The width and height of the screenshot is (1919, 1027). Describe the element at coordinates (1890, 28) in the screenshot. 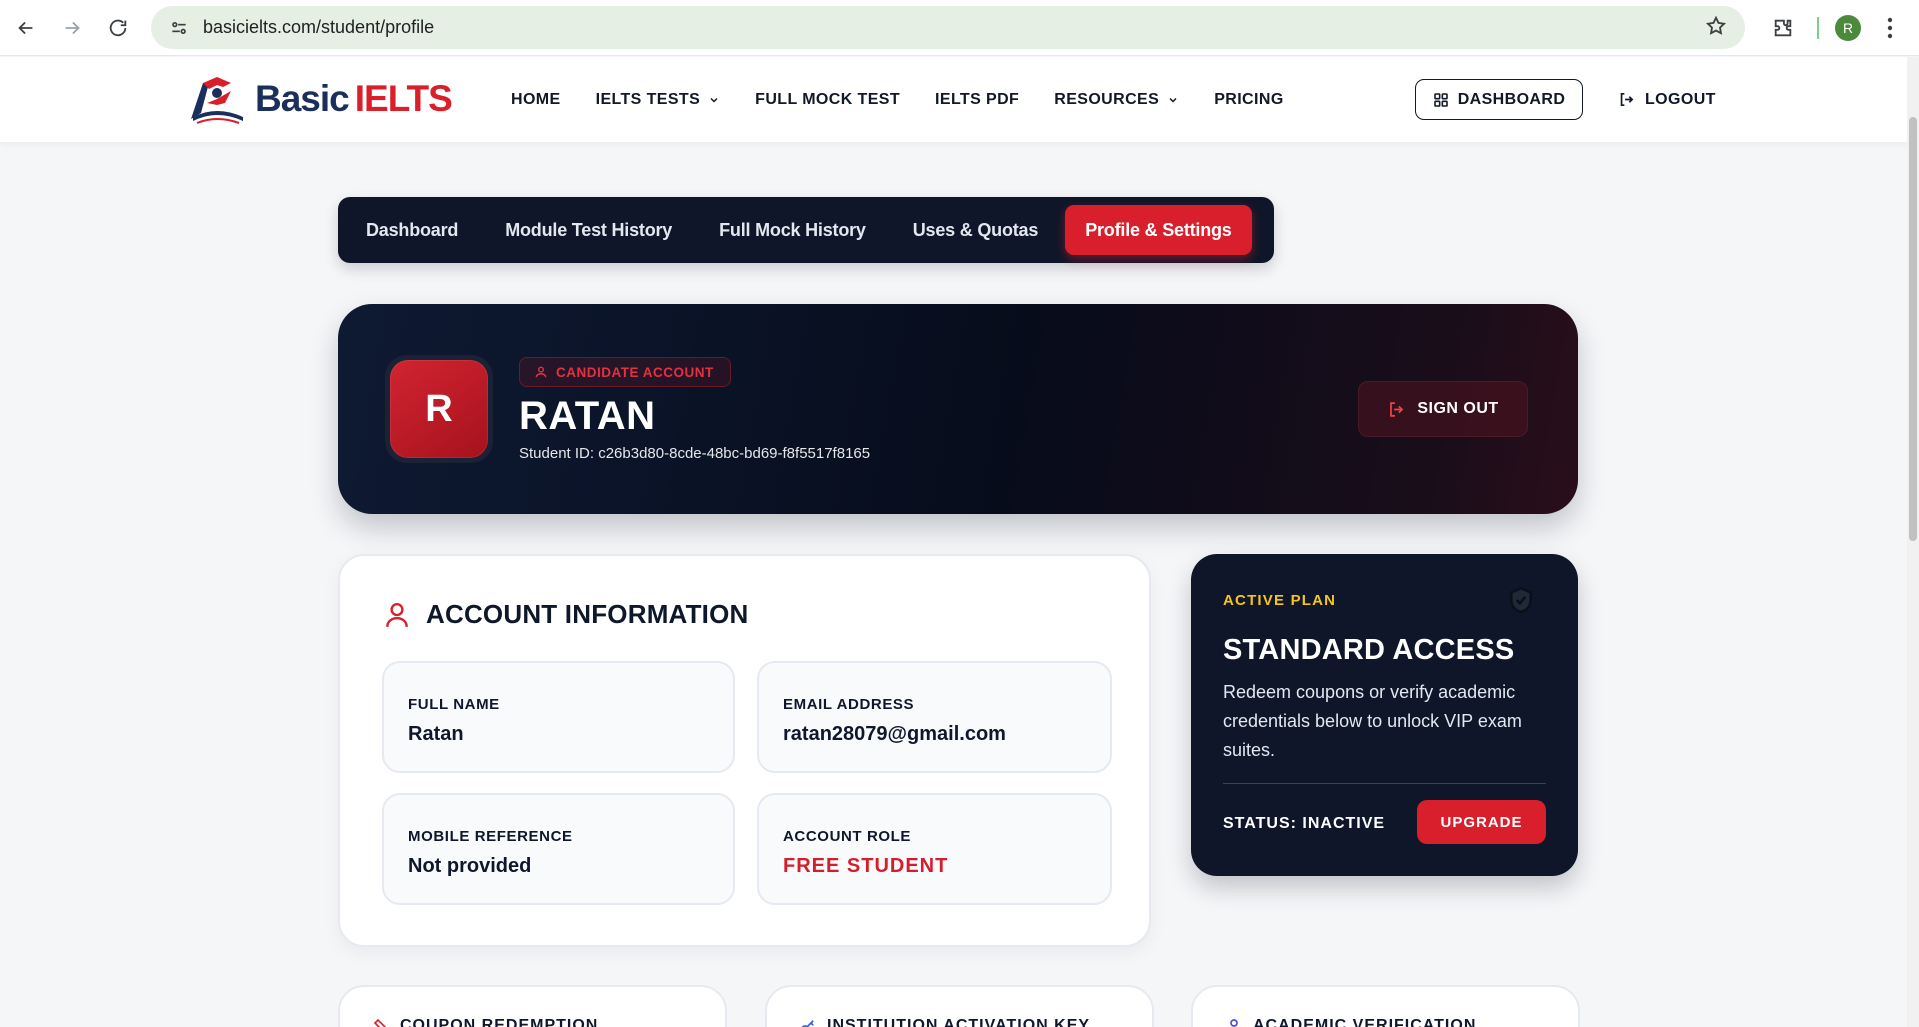

I see `kebab-menu-icon` at that location.